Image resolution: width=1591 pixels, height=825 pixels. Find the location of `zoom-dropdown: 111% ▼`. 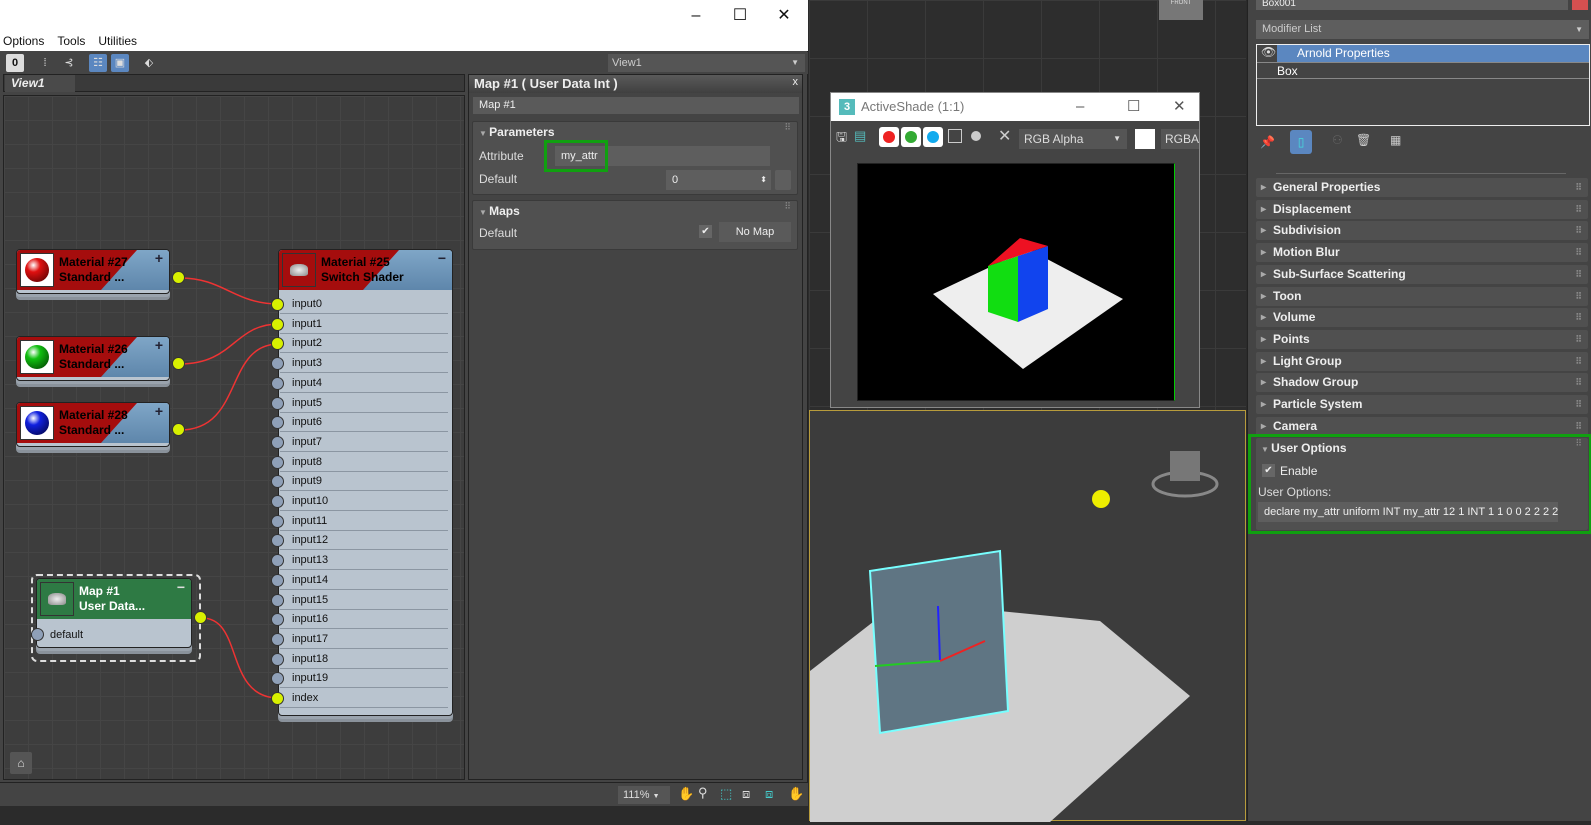

zoom-dropdown: 111% ▼ is located at coordinates (644, 795).